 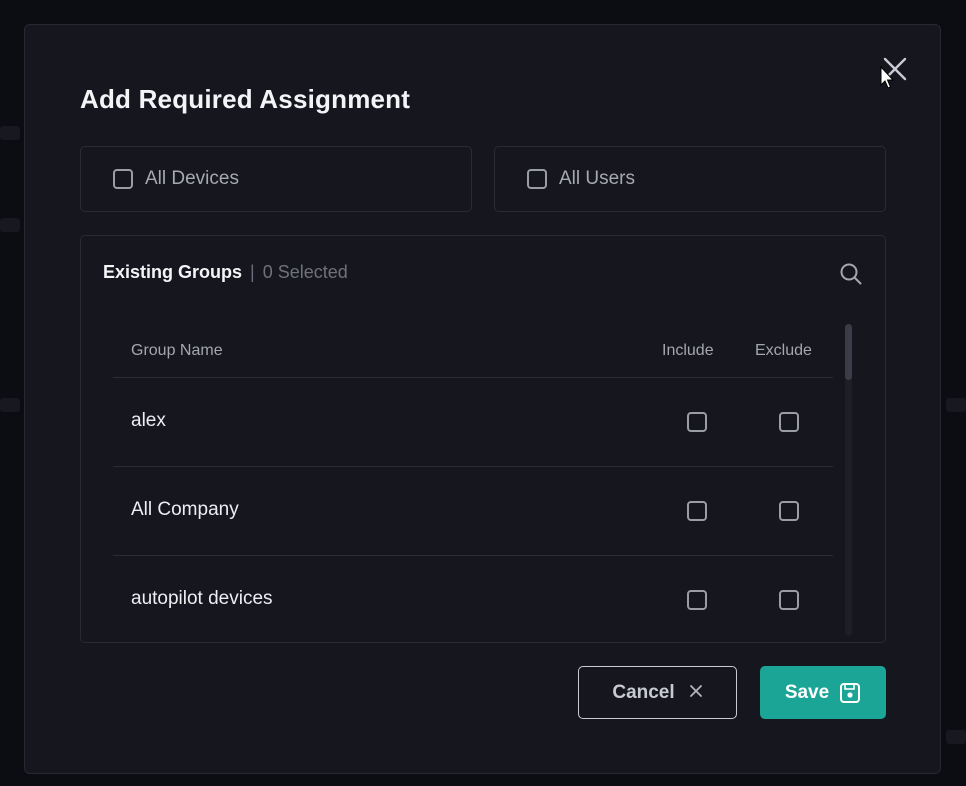 I want to click on save-button-label: Save, so click(x=807, y=692).